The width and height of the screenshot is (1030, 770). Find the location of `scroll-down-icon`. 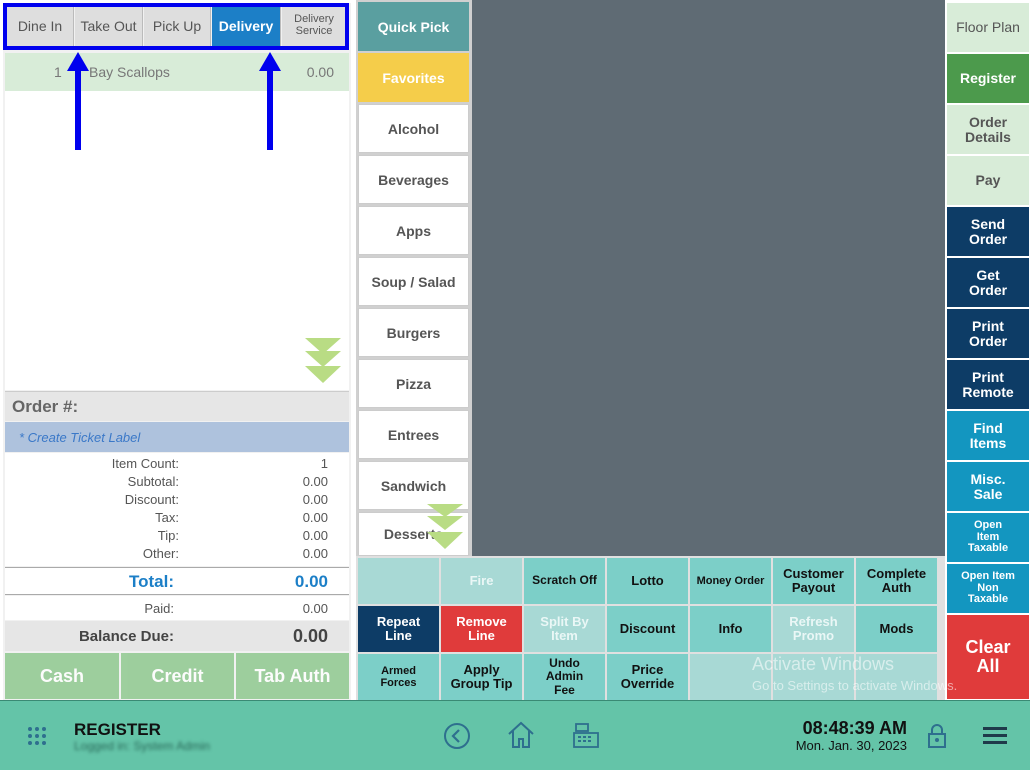

scroll-down-icon is located at coordinates (323, 361).